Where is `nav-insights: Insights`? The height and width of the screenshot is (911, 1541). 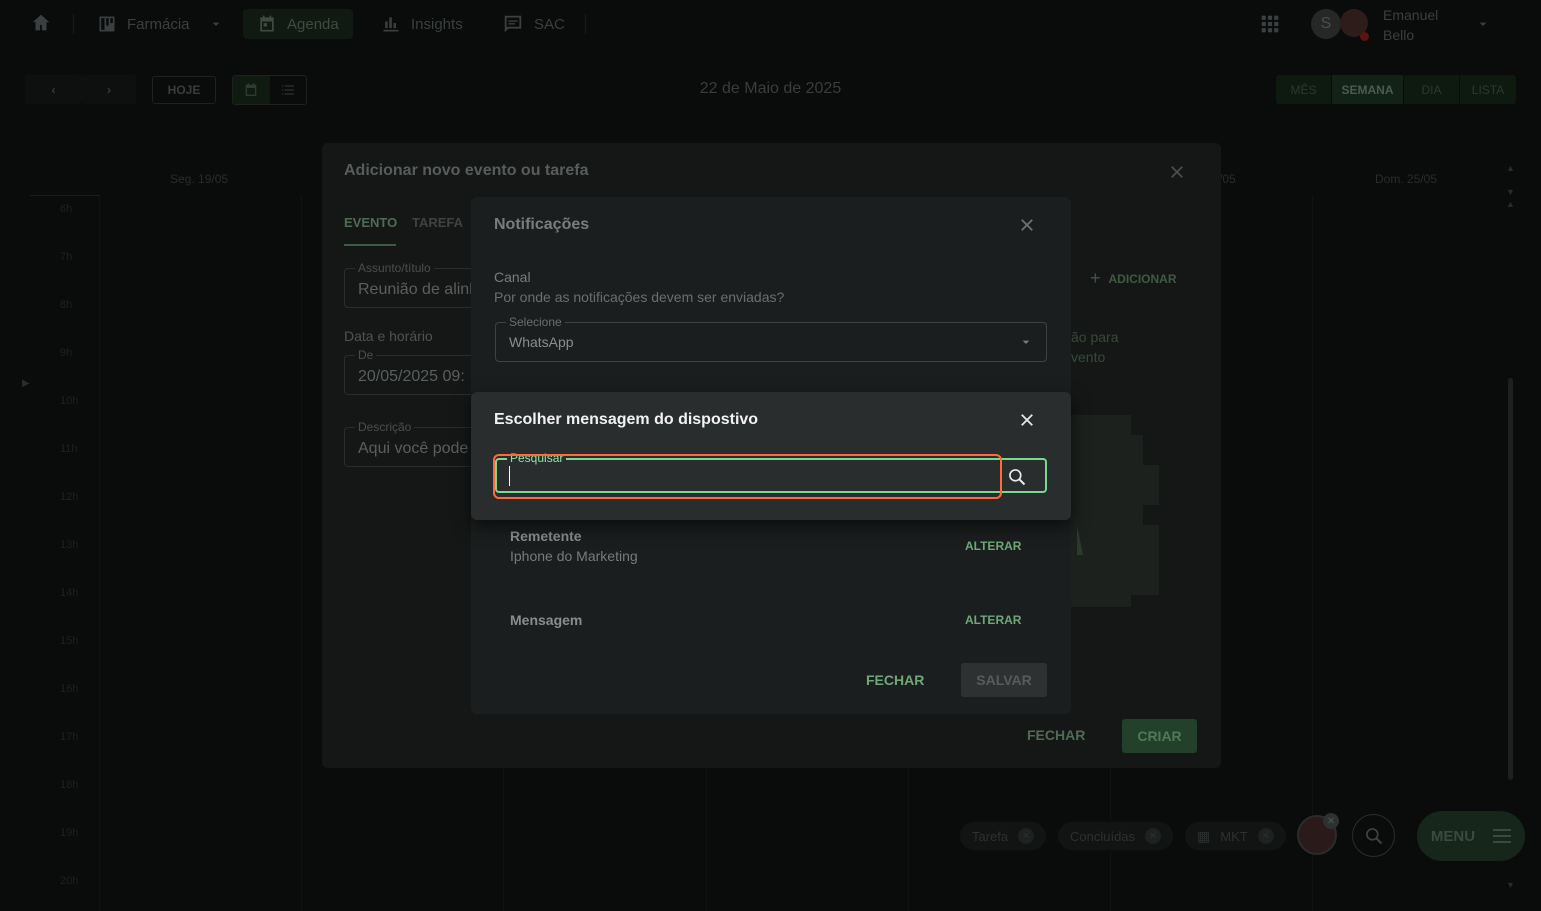
nav-insights: Insights is located at coordinates (422, 24).